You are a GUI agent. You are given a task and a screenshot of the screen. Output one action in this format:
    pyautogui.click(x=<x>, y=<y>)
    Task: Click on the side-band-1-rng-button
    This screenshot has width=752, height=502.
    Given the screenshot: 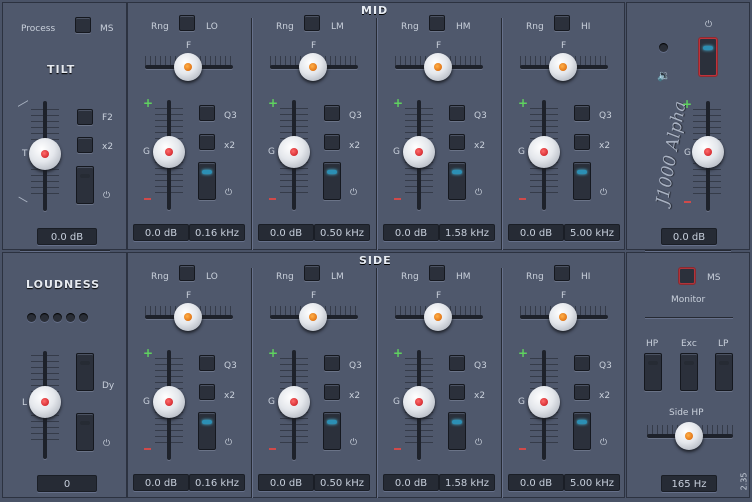 What is the action you would take?
    pyautogui.click(x=187, y=273)
    